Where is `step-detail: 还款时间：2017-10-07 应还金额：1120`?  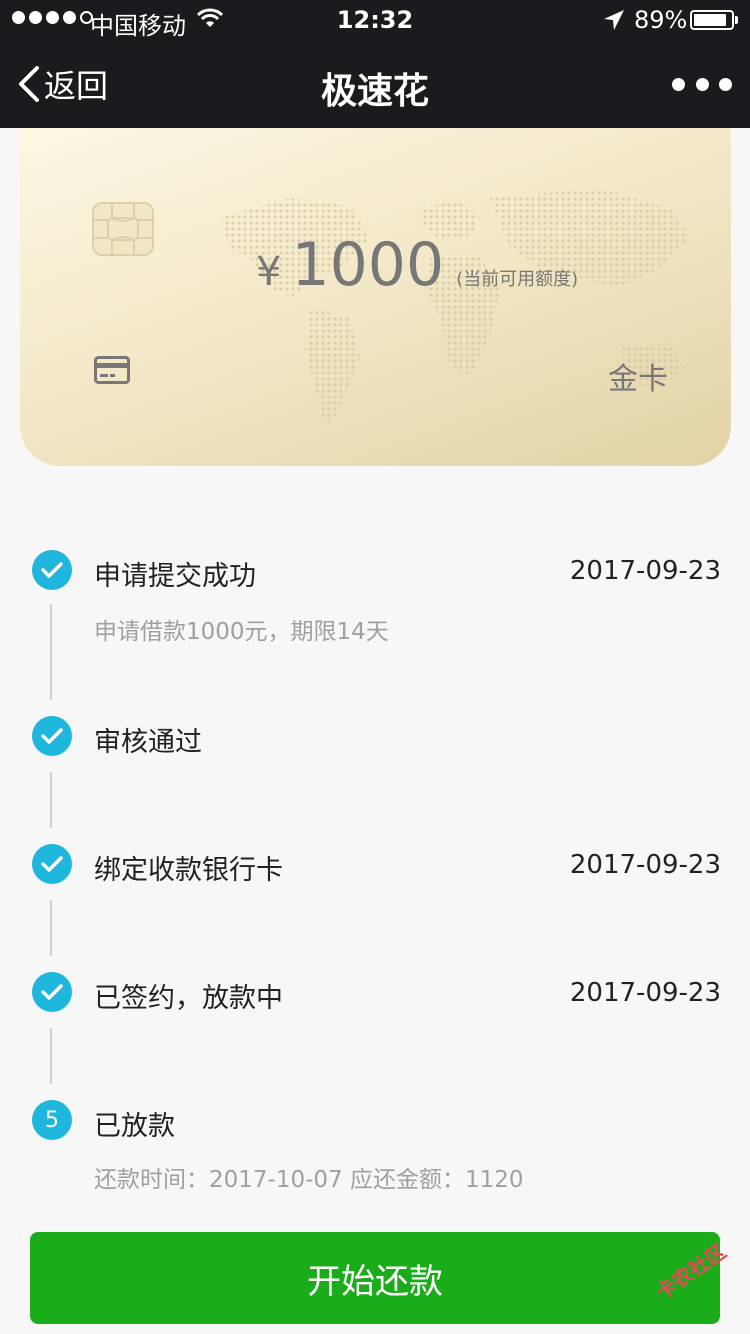
step-detail: 还款时间：2017-10-07 应还金额：1120 is located at coordinates (309, 1180).